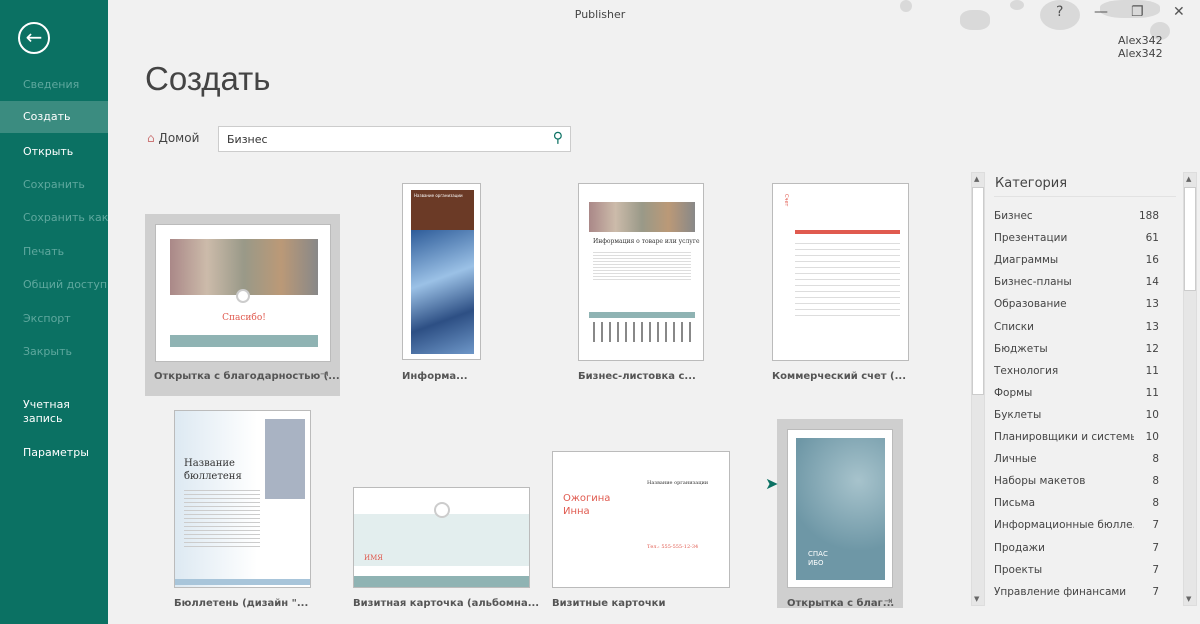 The height and width of the screenshot is (624, 1200). I want to click on user-name: Alex342 Alex342, so click(1159, 47).